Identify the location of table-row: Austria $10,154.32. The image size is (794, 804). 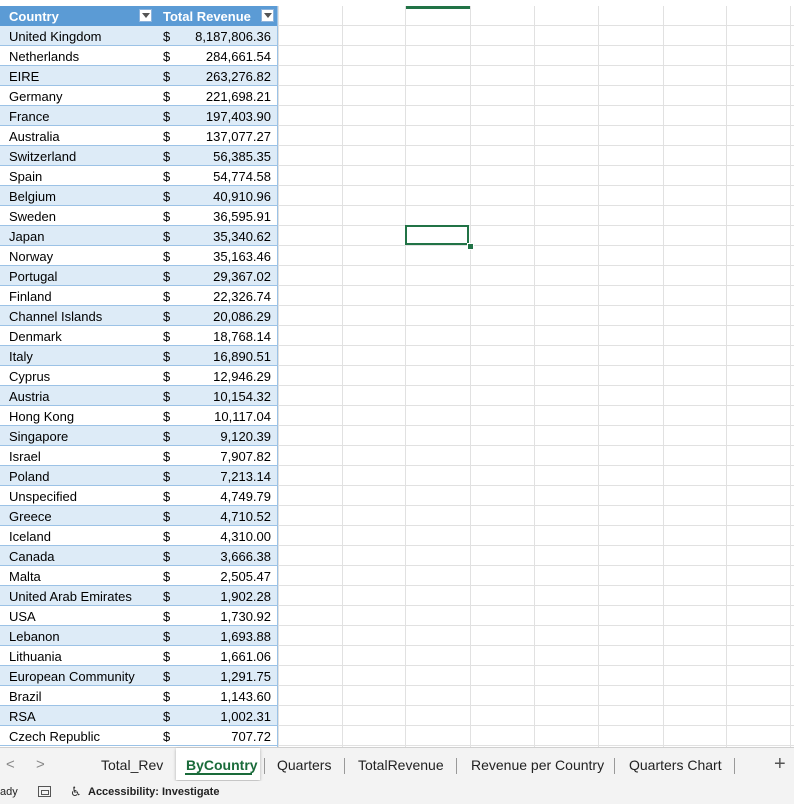
(139, 396).